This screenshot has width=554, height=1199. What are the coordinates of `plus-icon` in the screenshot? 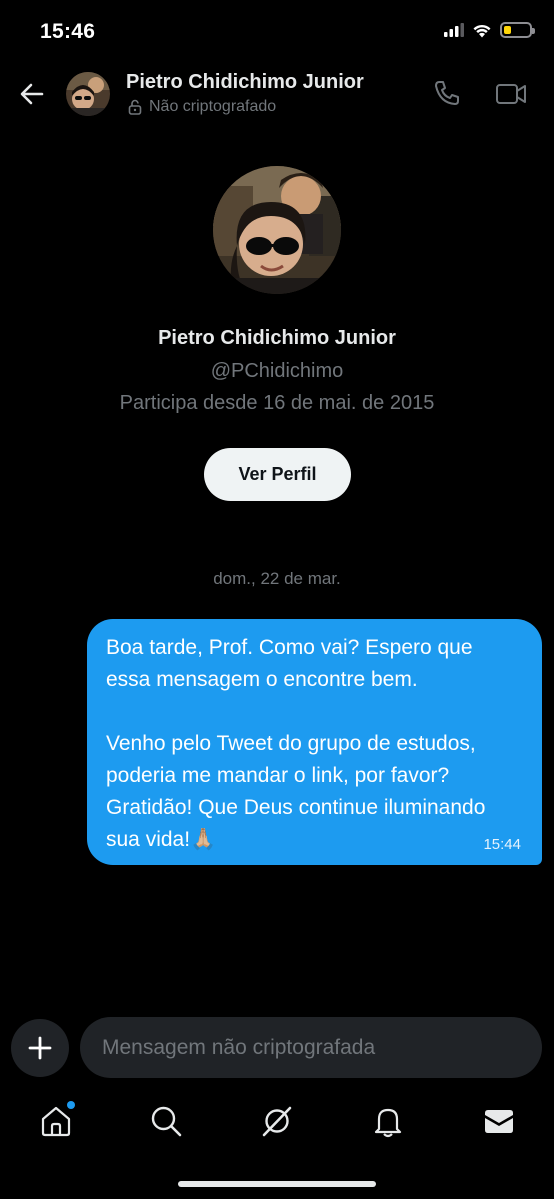 It's located at (40, 1048).